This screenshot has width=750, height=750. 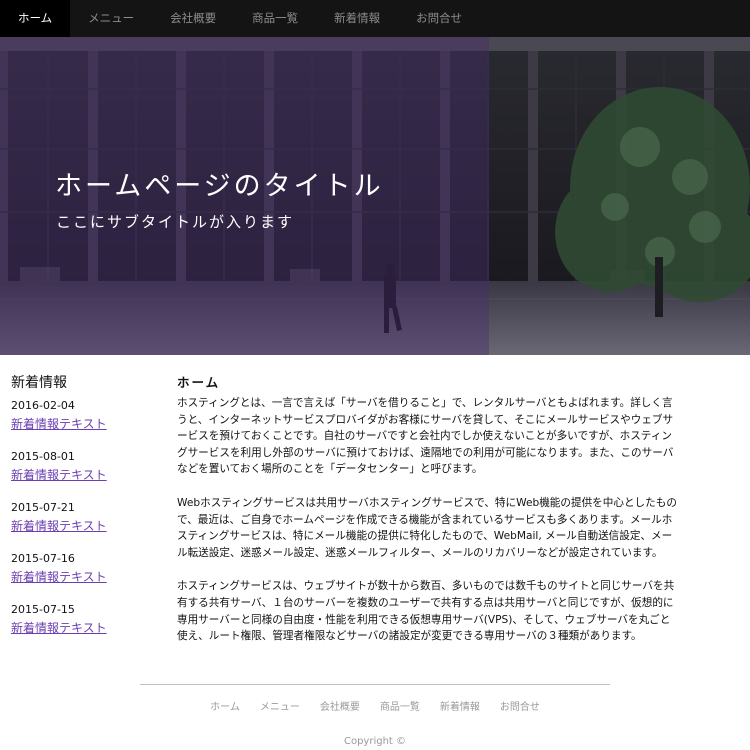 I want to click on footer-link-company: 会社概要, so click(x=340, y=705).